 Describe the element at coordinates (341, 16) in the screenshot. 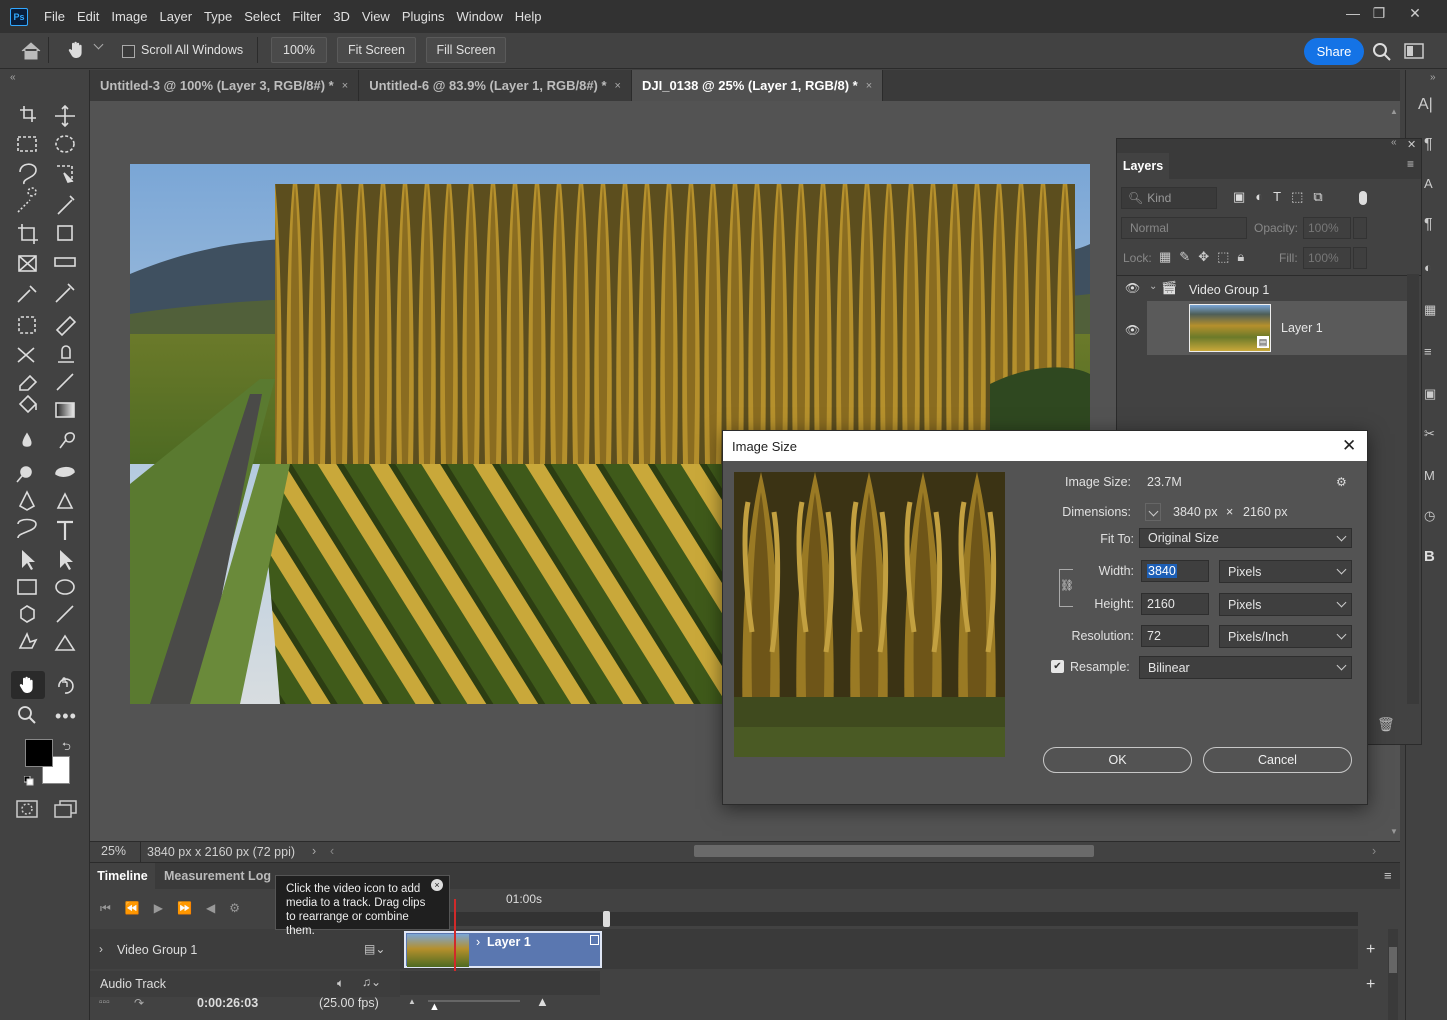

I see `menu-3d: 3D` at that location.